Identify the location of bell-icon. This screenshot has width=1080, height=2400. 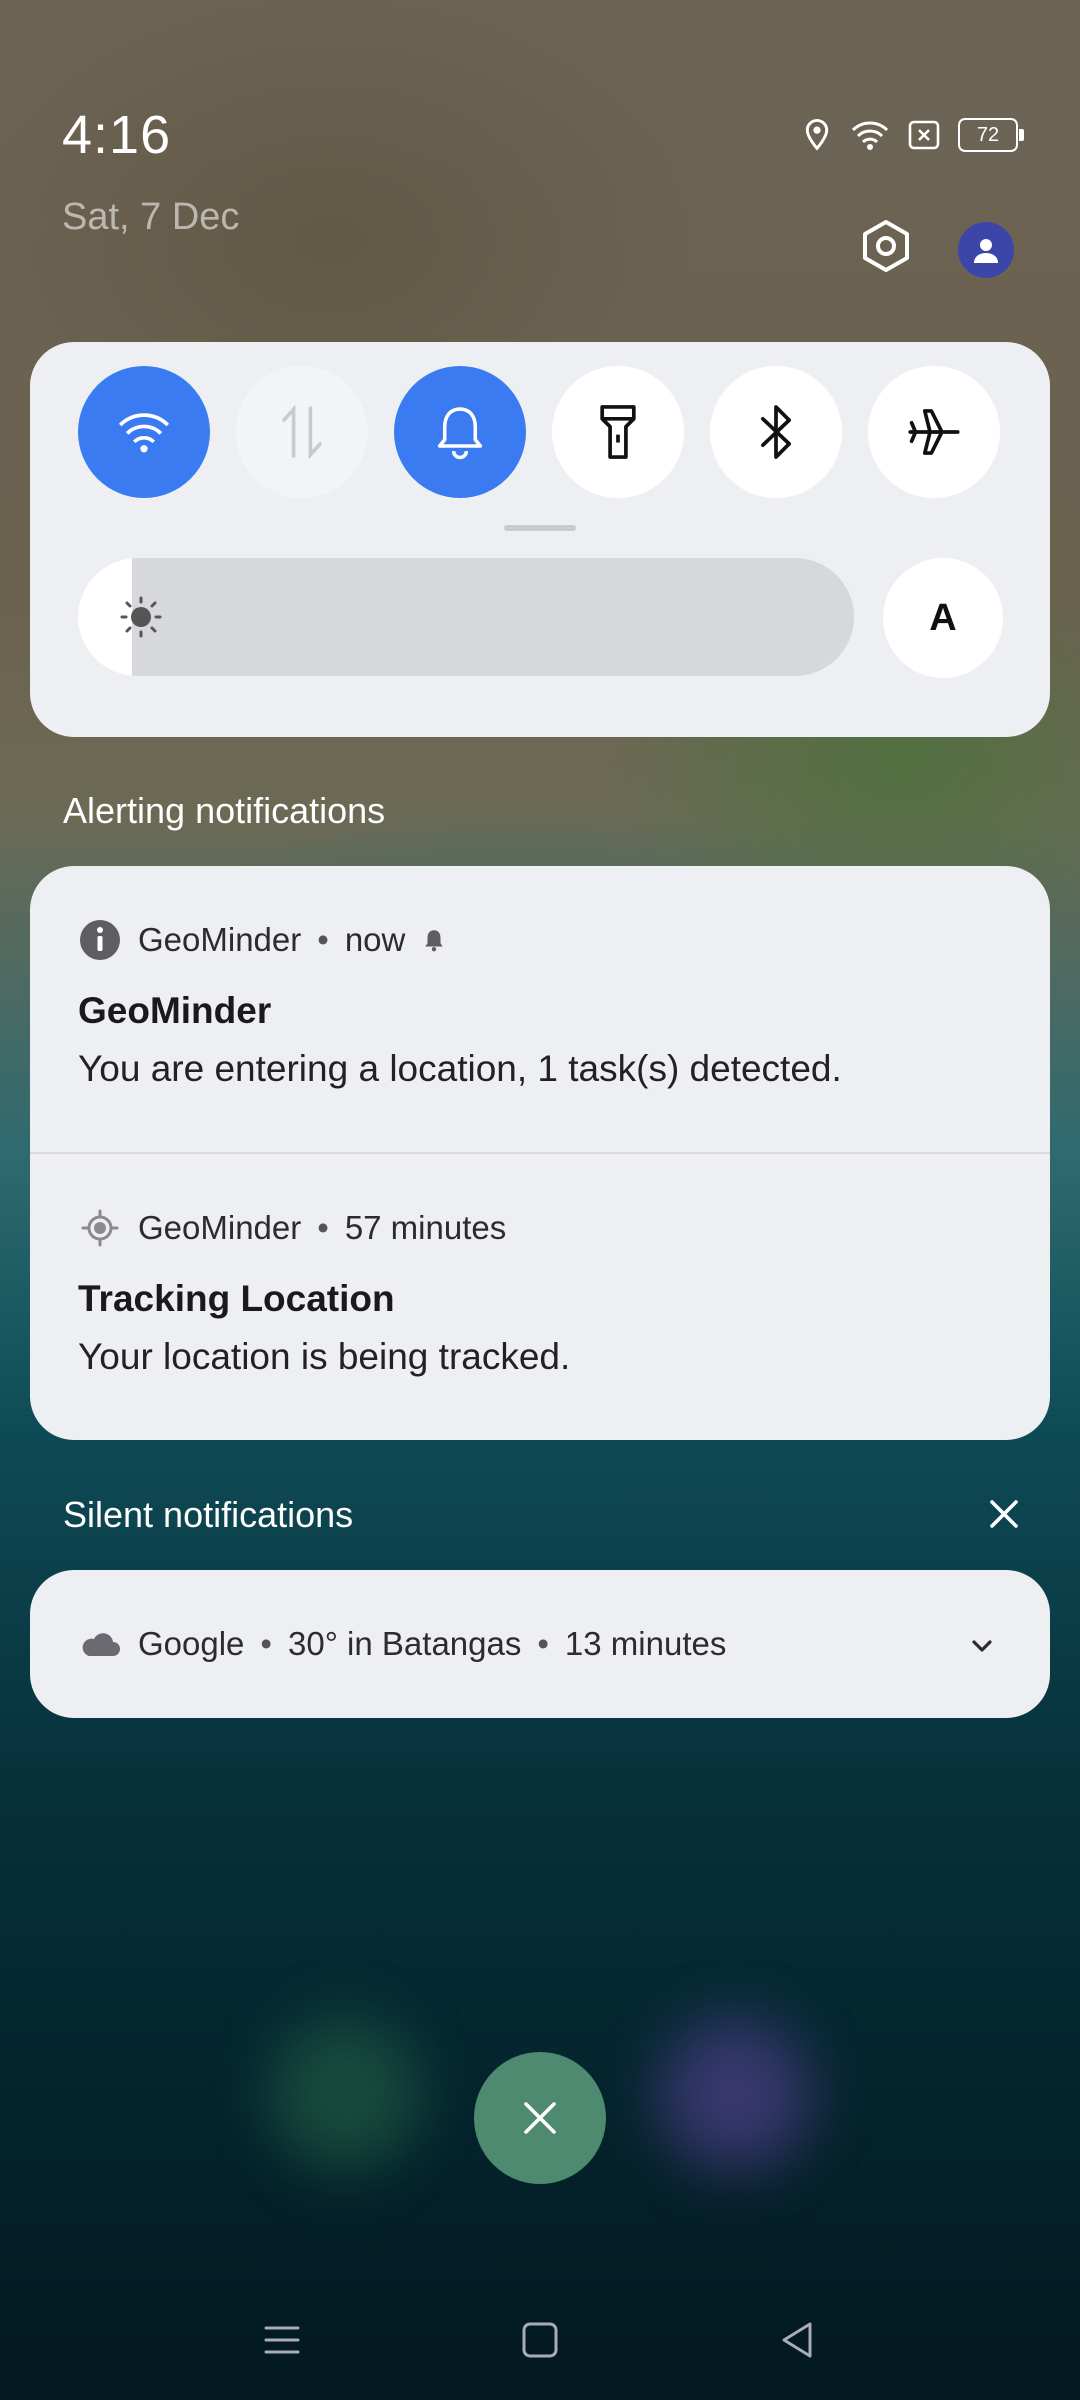
(460, 433).